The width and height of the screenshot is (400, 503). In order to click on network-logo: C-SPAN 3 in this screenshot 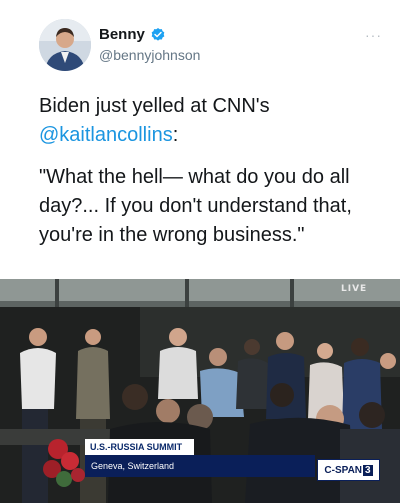, I will do `click(348, 470)`.